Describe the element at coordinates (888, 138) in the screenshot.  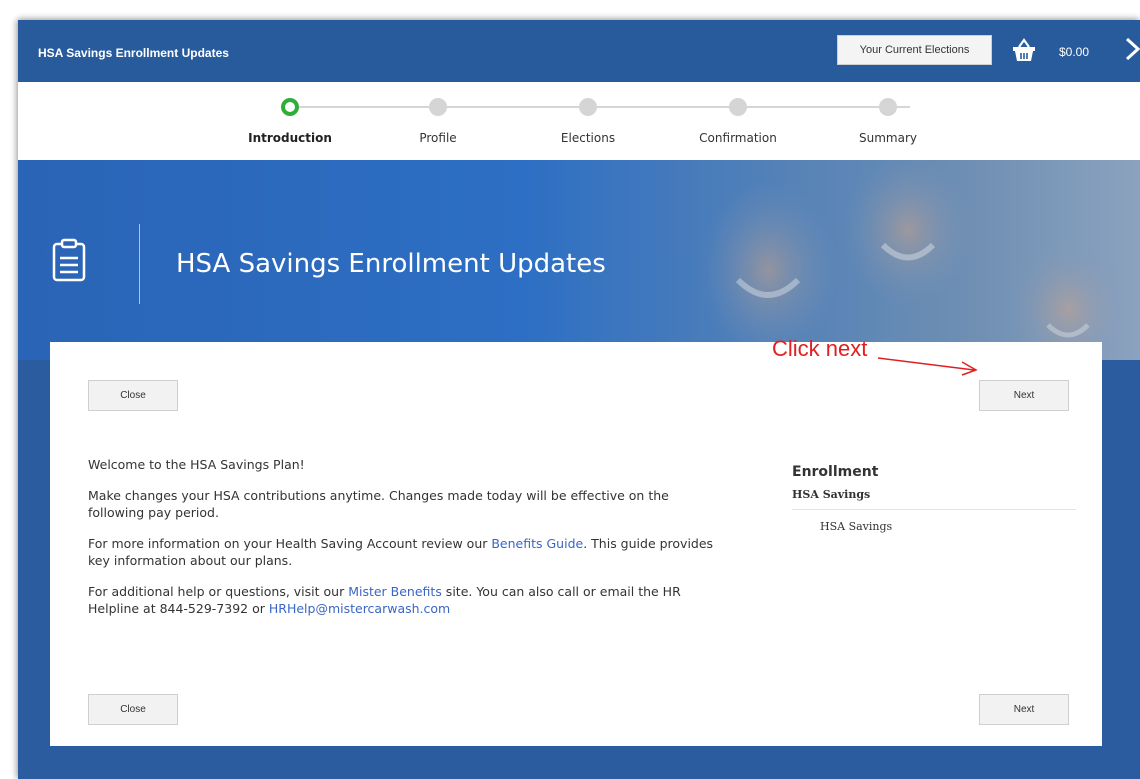
I see `step-summary: Summary` at that location.